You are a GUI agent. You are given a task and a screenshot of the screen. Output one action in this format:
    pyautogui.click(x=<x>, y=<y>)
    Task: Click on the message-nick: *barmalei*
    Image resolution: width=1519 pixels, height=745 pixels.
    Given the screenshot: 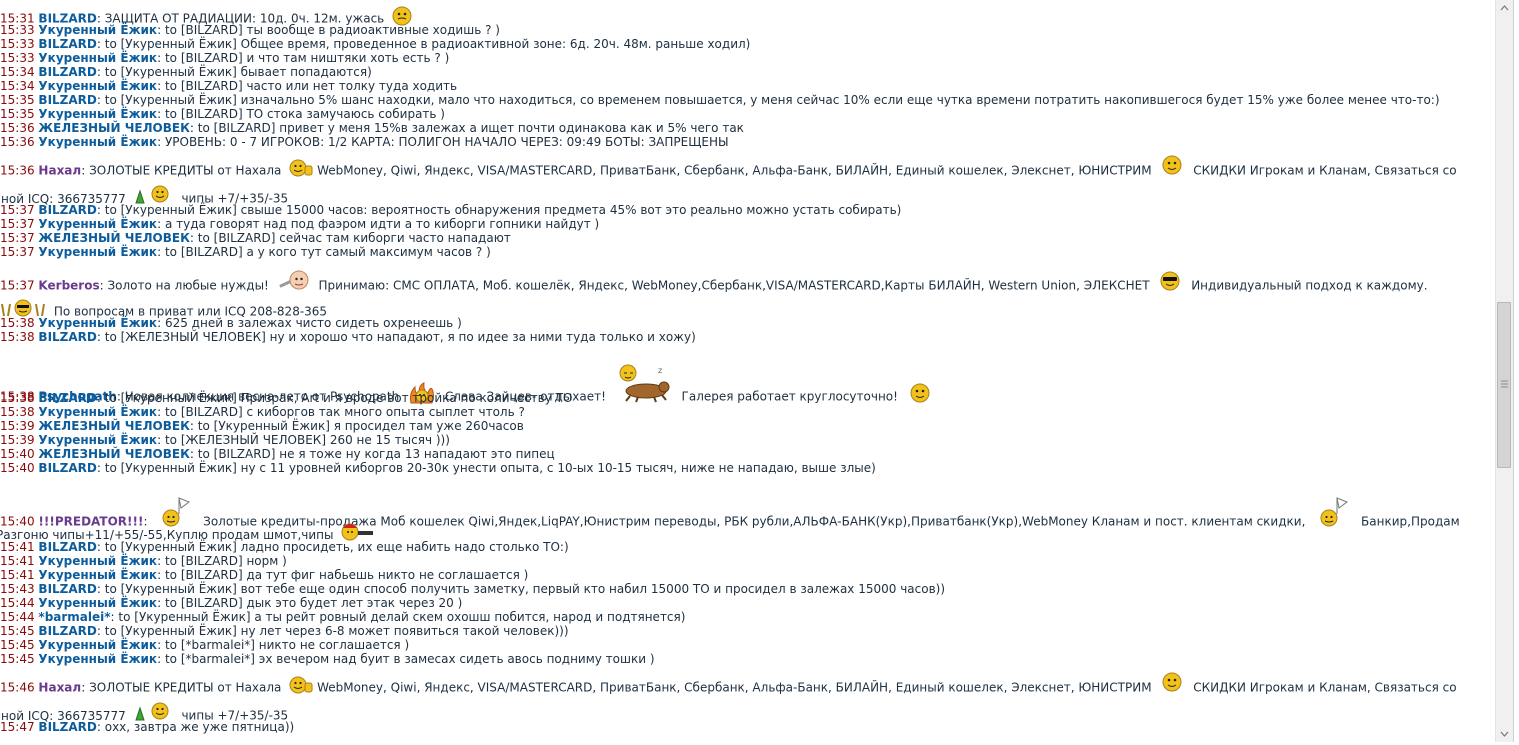 What is the action you would take?
    pyautogui.click(x=74, y=617)
    